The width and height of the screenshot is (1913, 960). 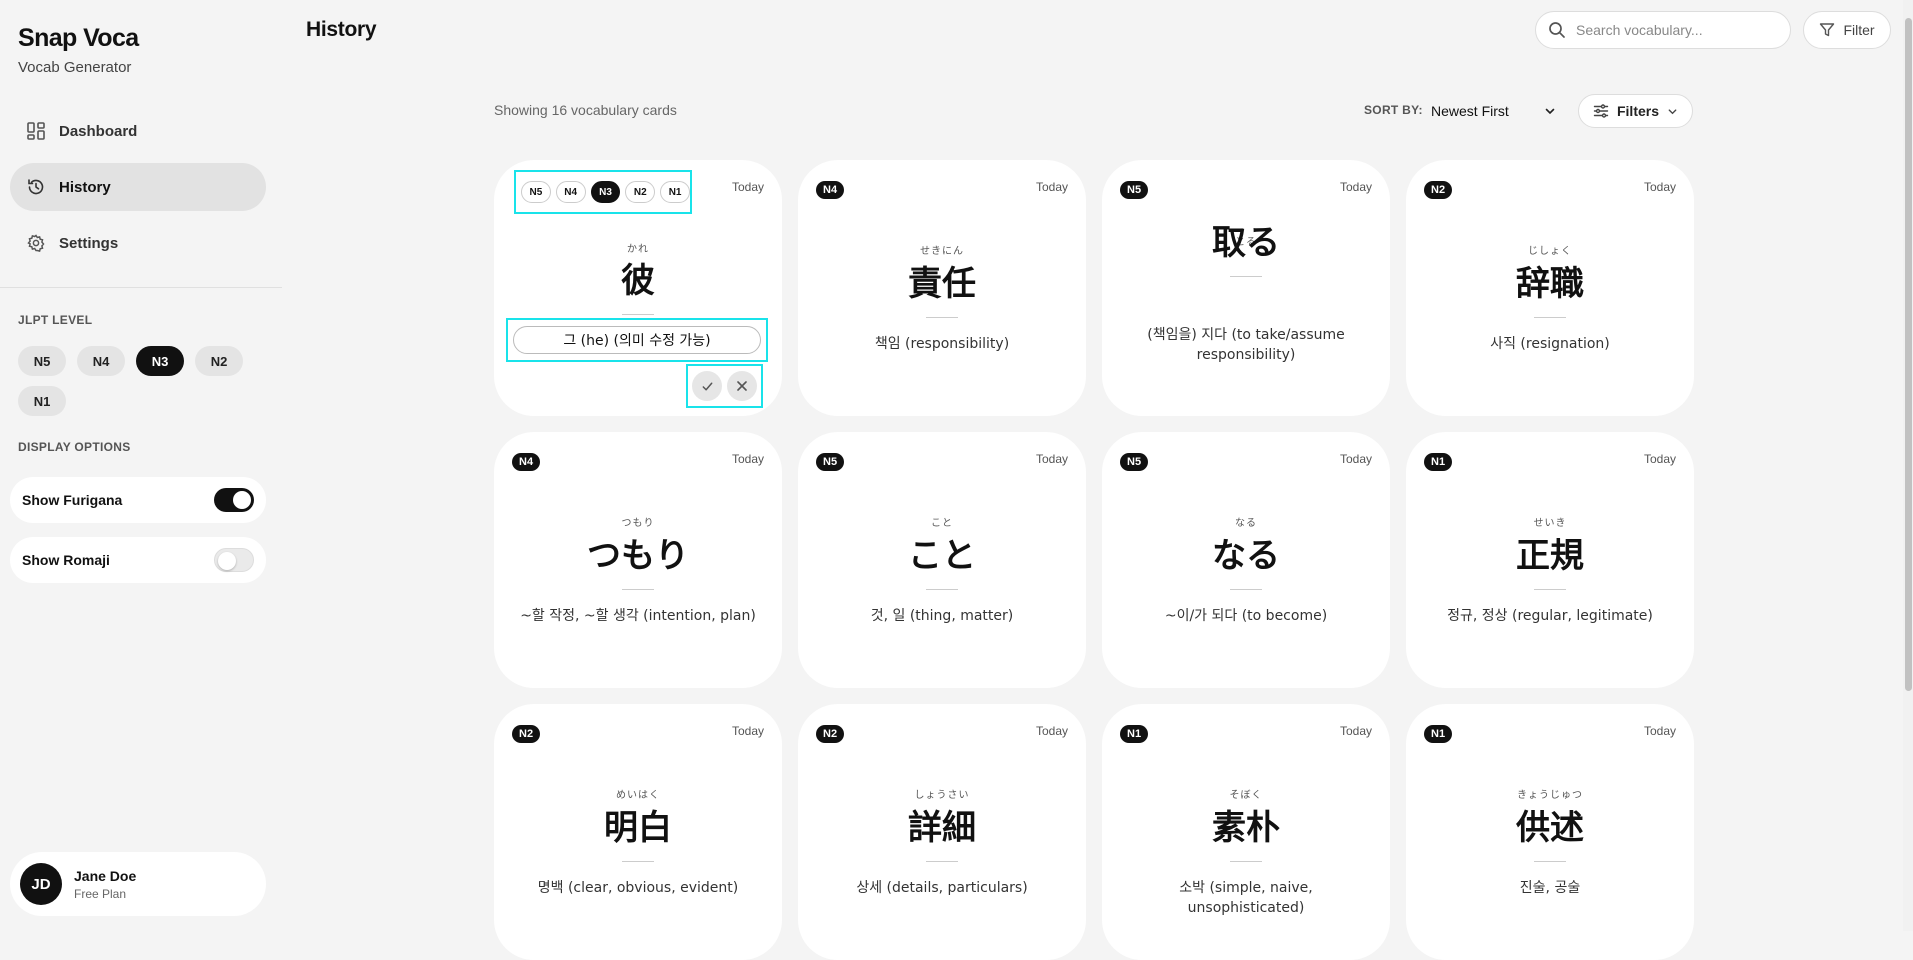 What do you see at coordinates (1246, 560) in the screenshot?
I see `vocab-card: N5 Today なる なる ~이/가 되다 (to become)` at bounding box center [1246, 560].